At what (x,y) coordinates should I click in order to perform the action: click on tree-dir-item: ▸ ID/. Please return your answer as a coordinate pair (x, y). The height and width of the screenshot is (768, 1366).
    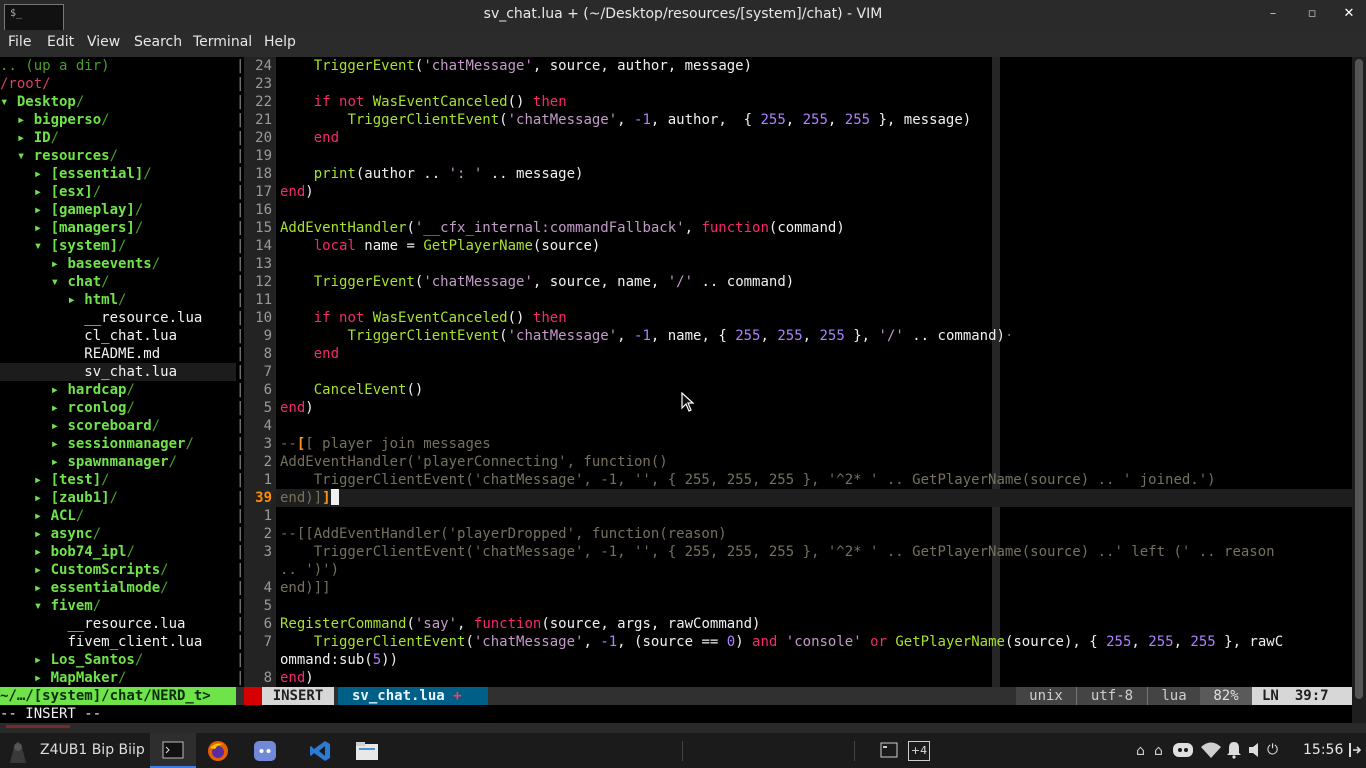
    Looking at the image, I should click on (29, 138).